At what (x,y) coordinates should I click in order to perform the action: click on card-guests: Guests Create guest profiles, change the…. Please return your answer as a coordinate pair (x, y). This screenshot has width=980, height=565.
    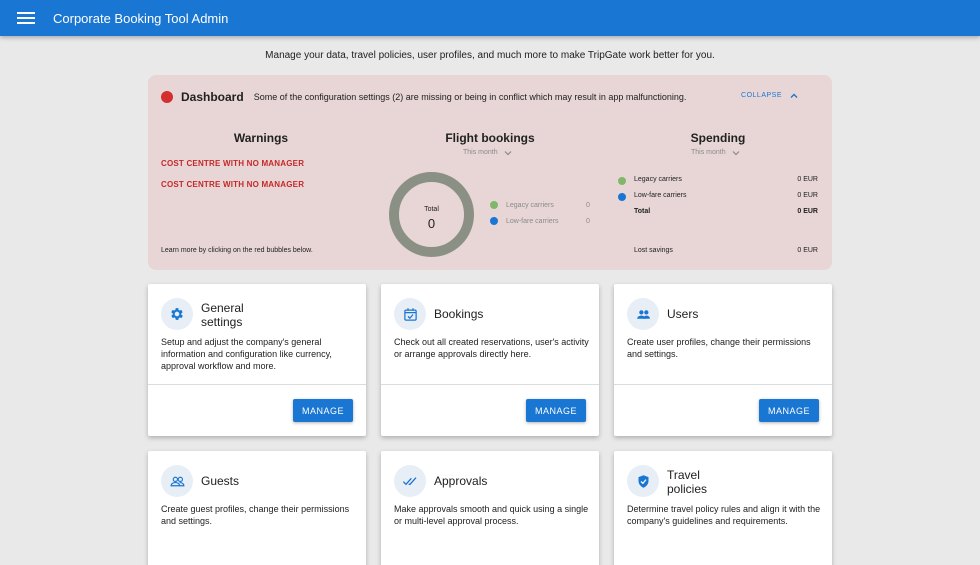
    Looking at the image, I should click on (257, 508).